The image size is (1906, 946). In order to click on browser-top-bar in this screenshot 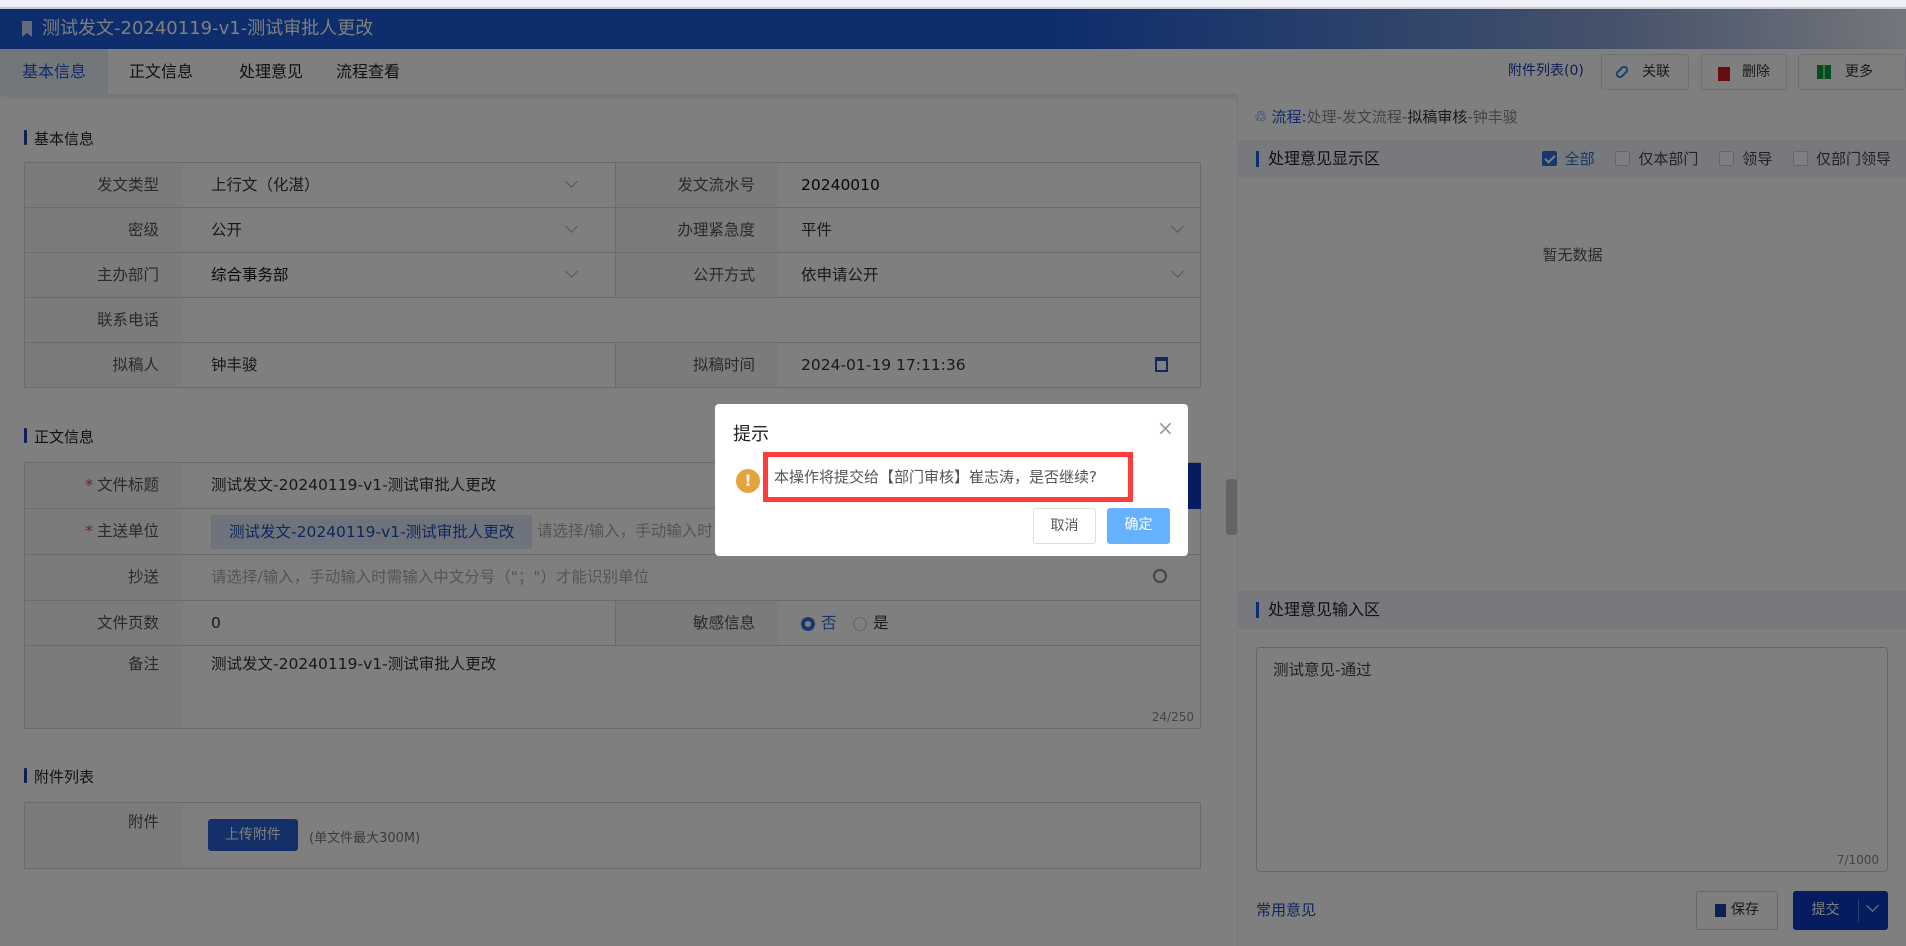, I will do `click(953, 4)`.